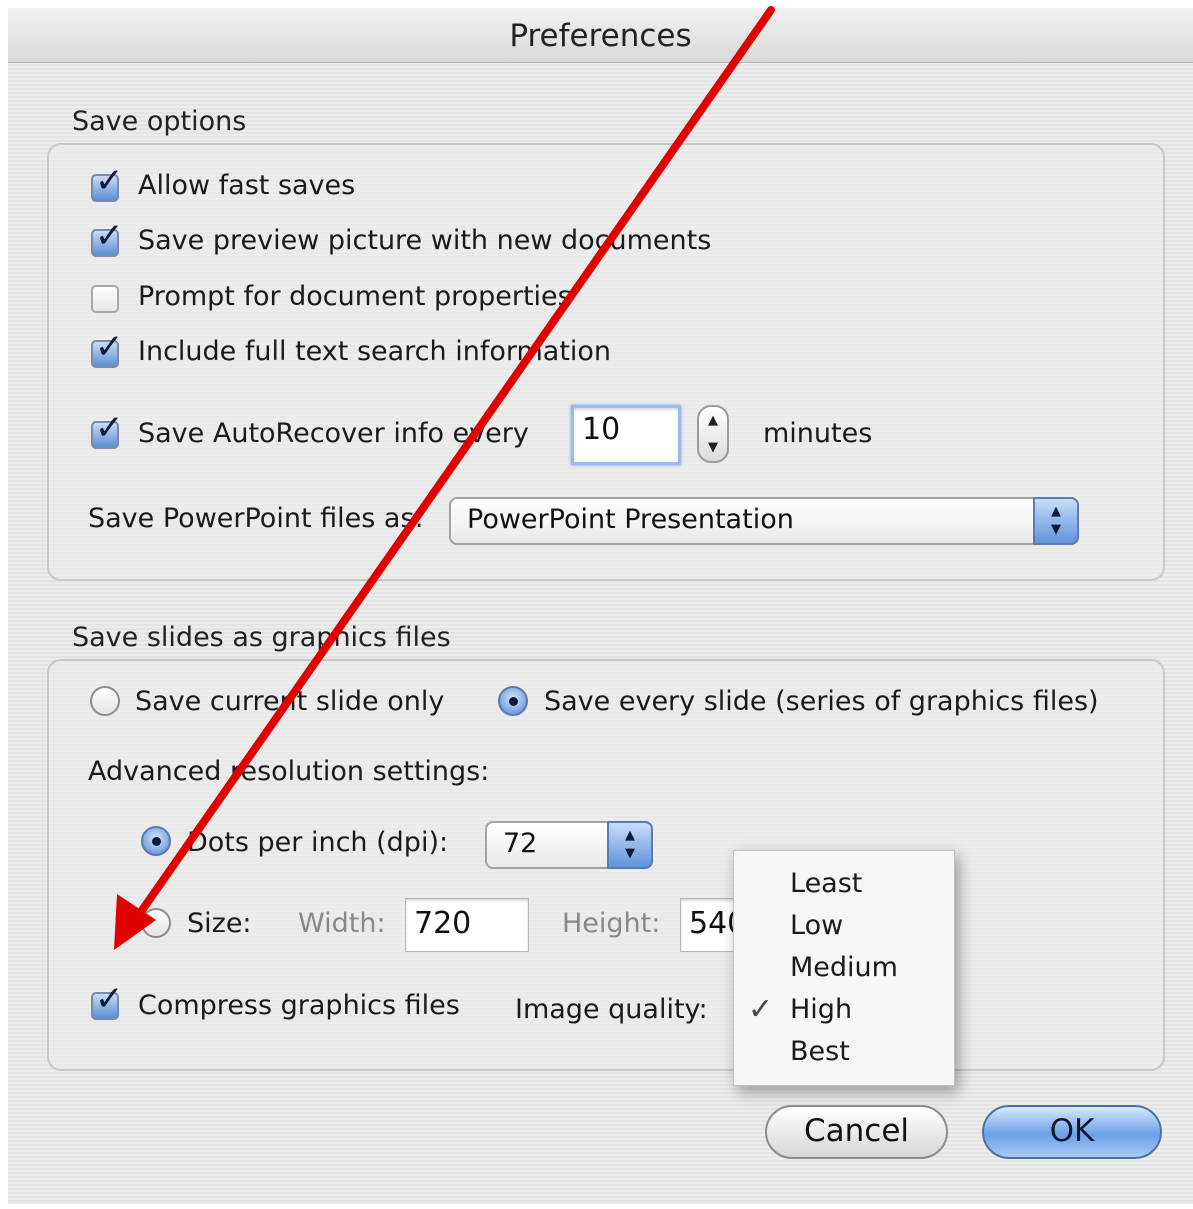  What do you see at coordinates (355, 296) in the screenshot?
I see `prompt-properties-label: Prompt for document properties` at bounding box center [355, 296].